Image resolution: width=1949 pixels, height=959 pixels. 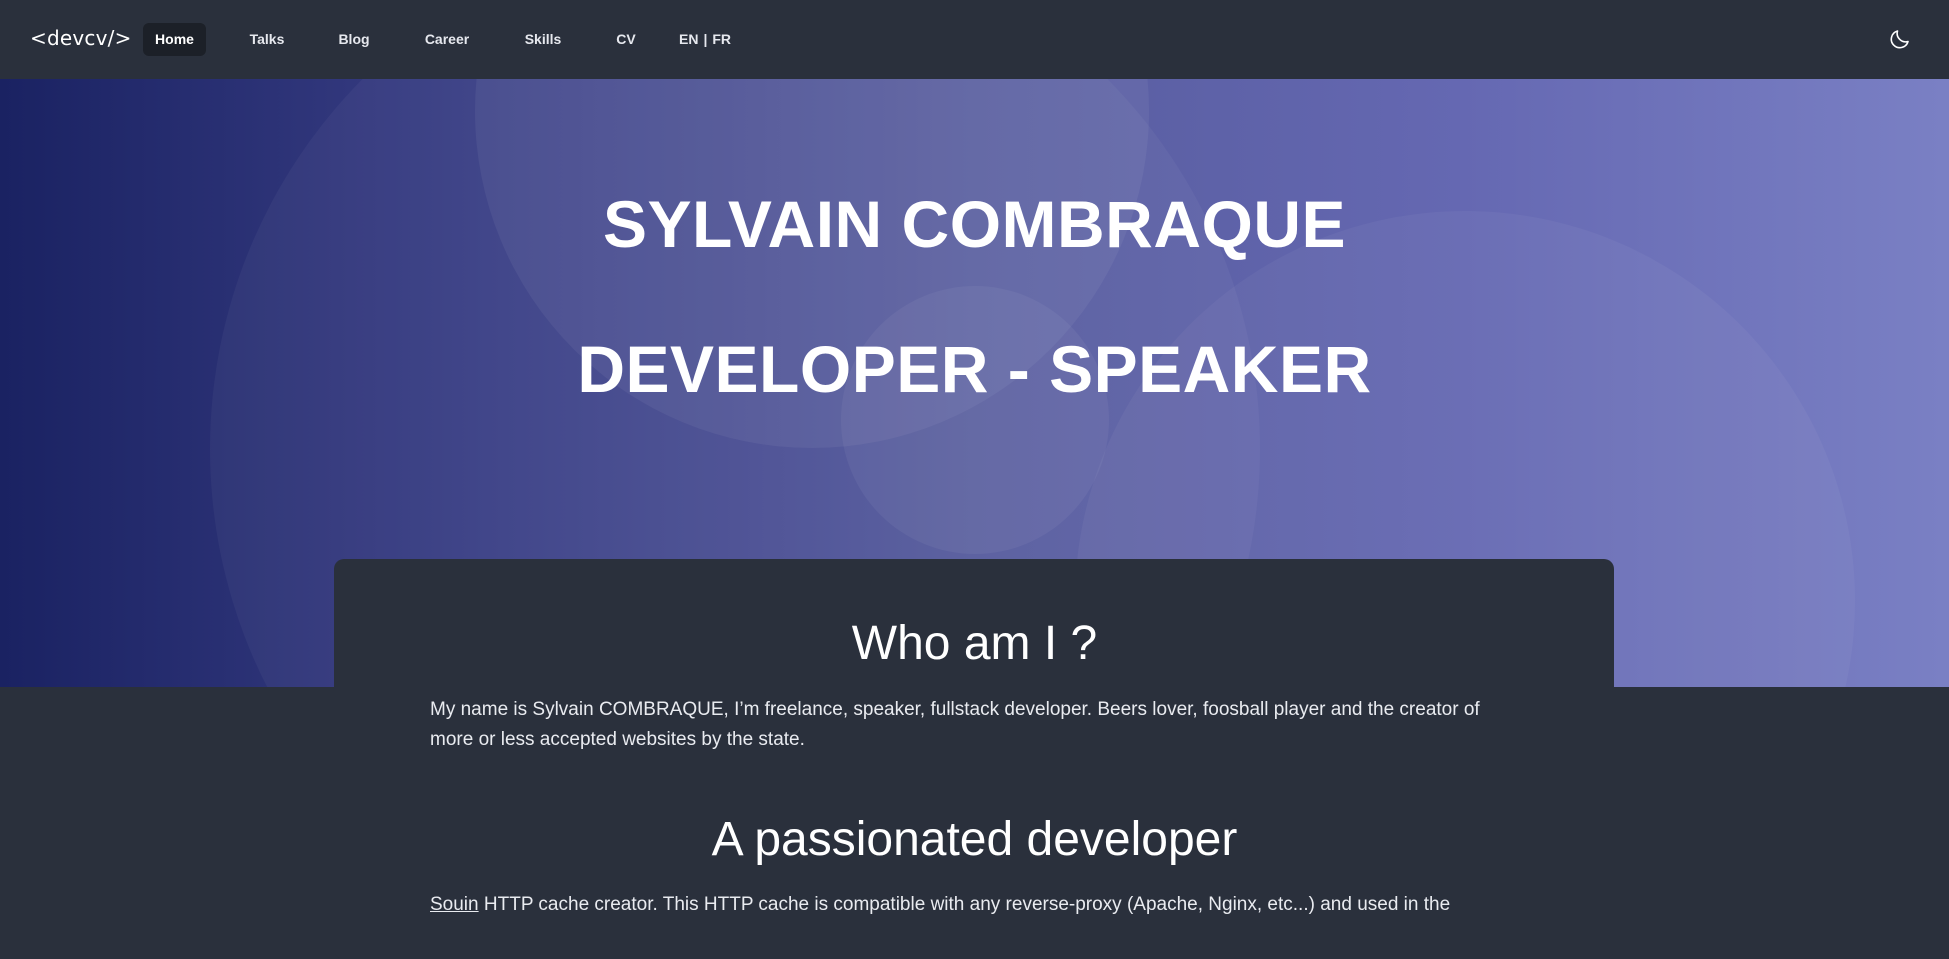 What do you see at coordinates (447, 39) in the screenshot?
I see `nav-item-career: Career` at bounding box center [447, 39].